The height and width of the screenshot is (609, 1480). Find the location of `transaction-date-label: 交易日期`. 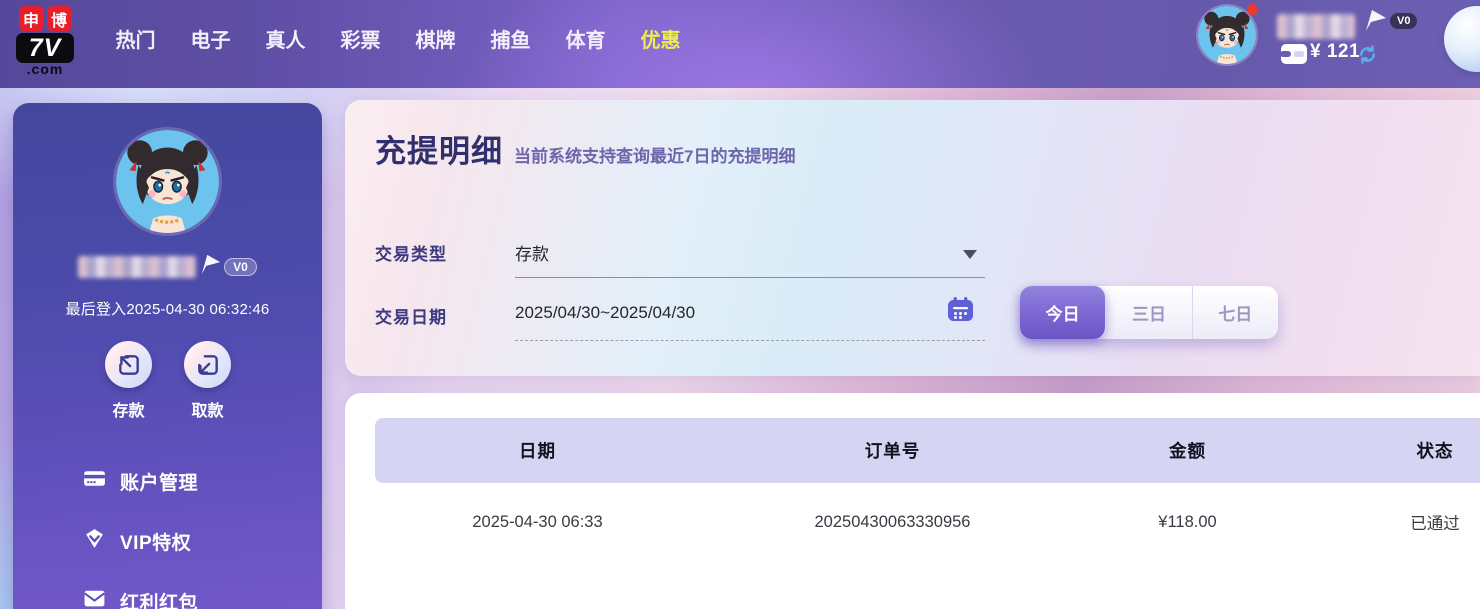

transaction-date-label: 交易日期 is located at coordinates (411, 317).